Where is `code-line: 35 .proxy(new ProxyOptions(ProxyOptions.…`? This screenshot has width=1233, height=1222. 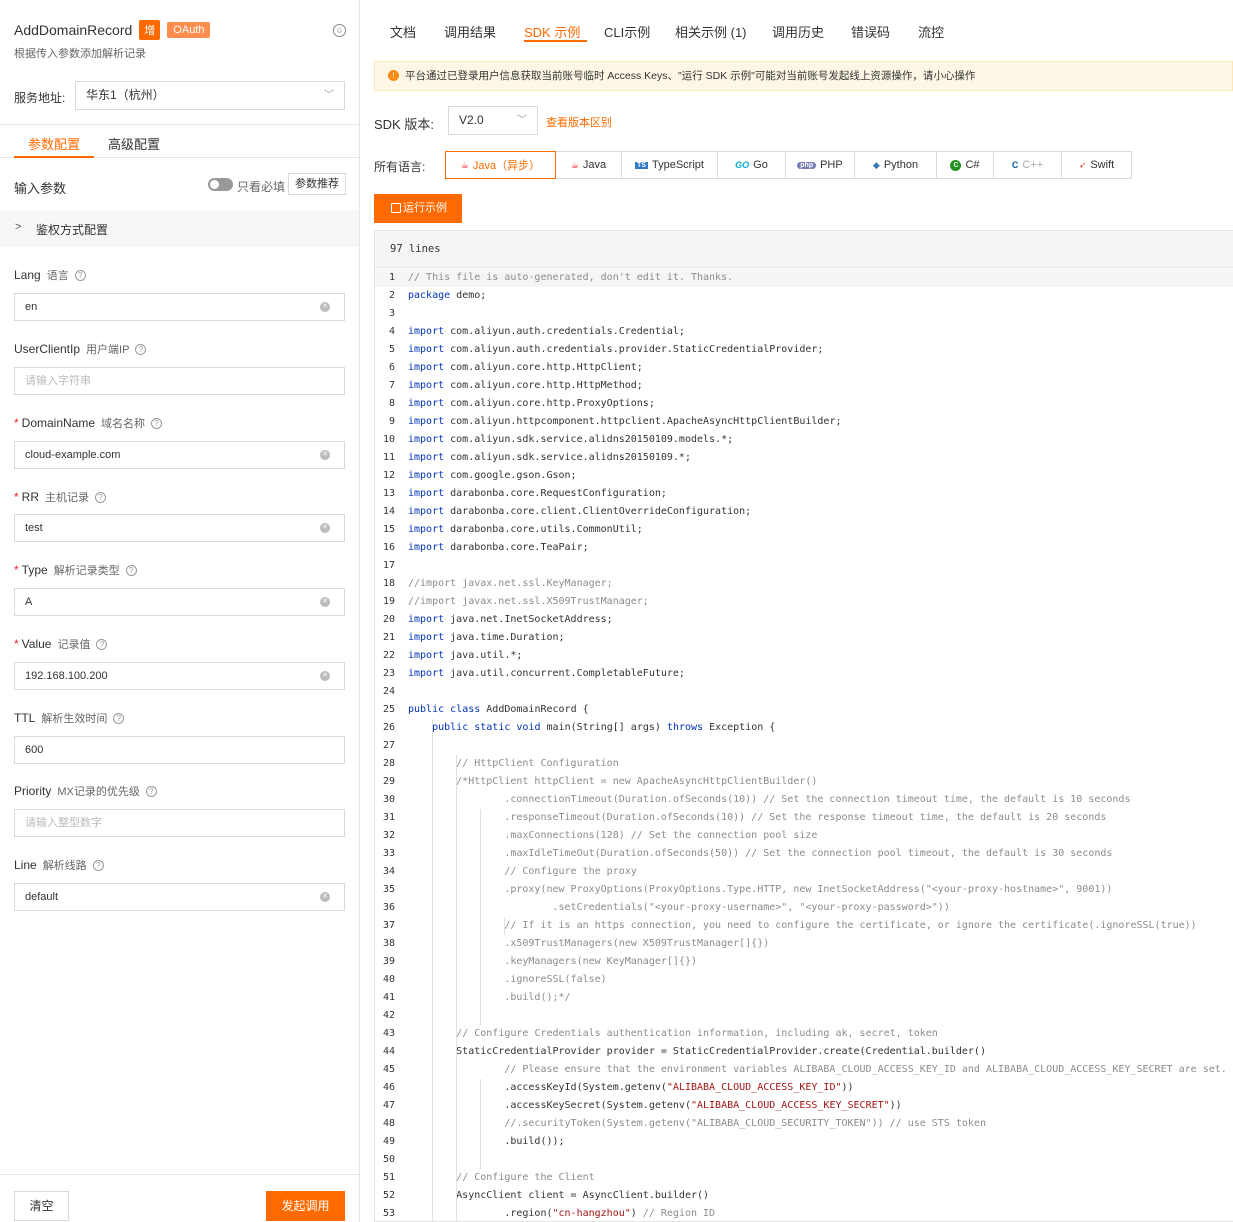
code-line: 35 .proxy(new ProxyOptions(ProxyOptions.… is located at coordinates (804, 890).